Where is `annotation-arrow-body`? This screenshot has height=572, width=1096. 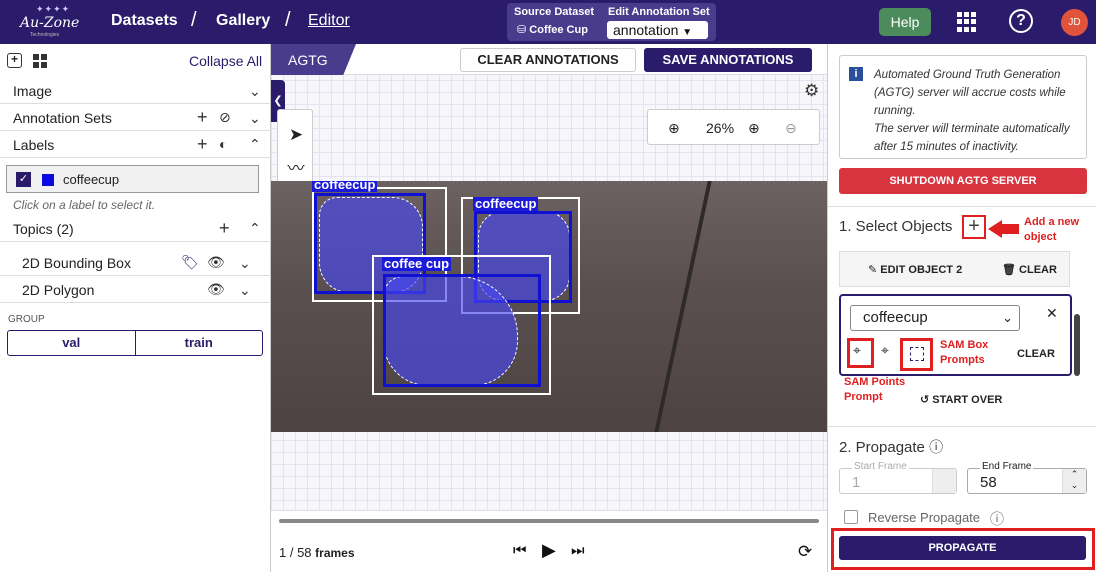
annotation-arrow-body is located at coordinates (1010, 229).